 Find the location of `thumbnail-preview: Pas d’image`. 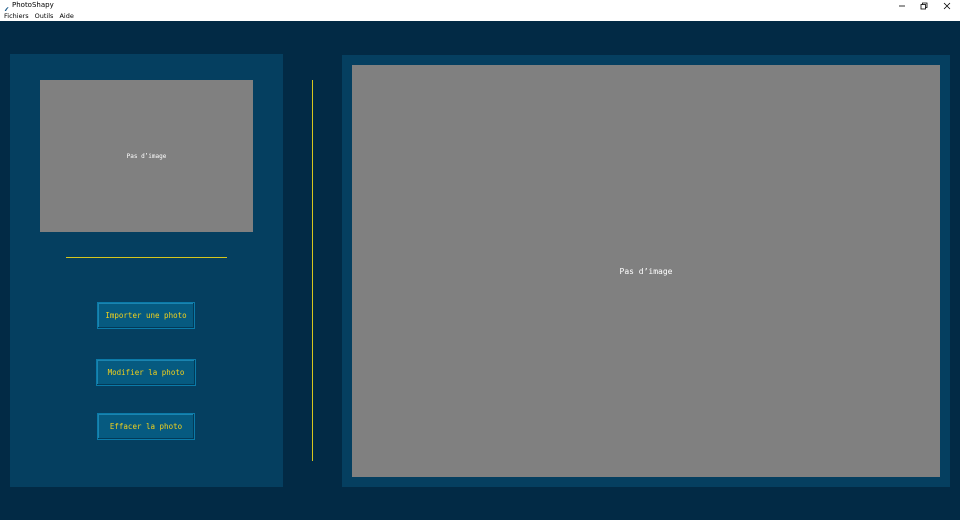

thumbnail-preview: Pas d’image is located at coordinates (146, 156).